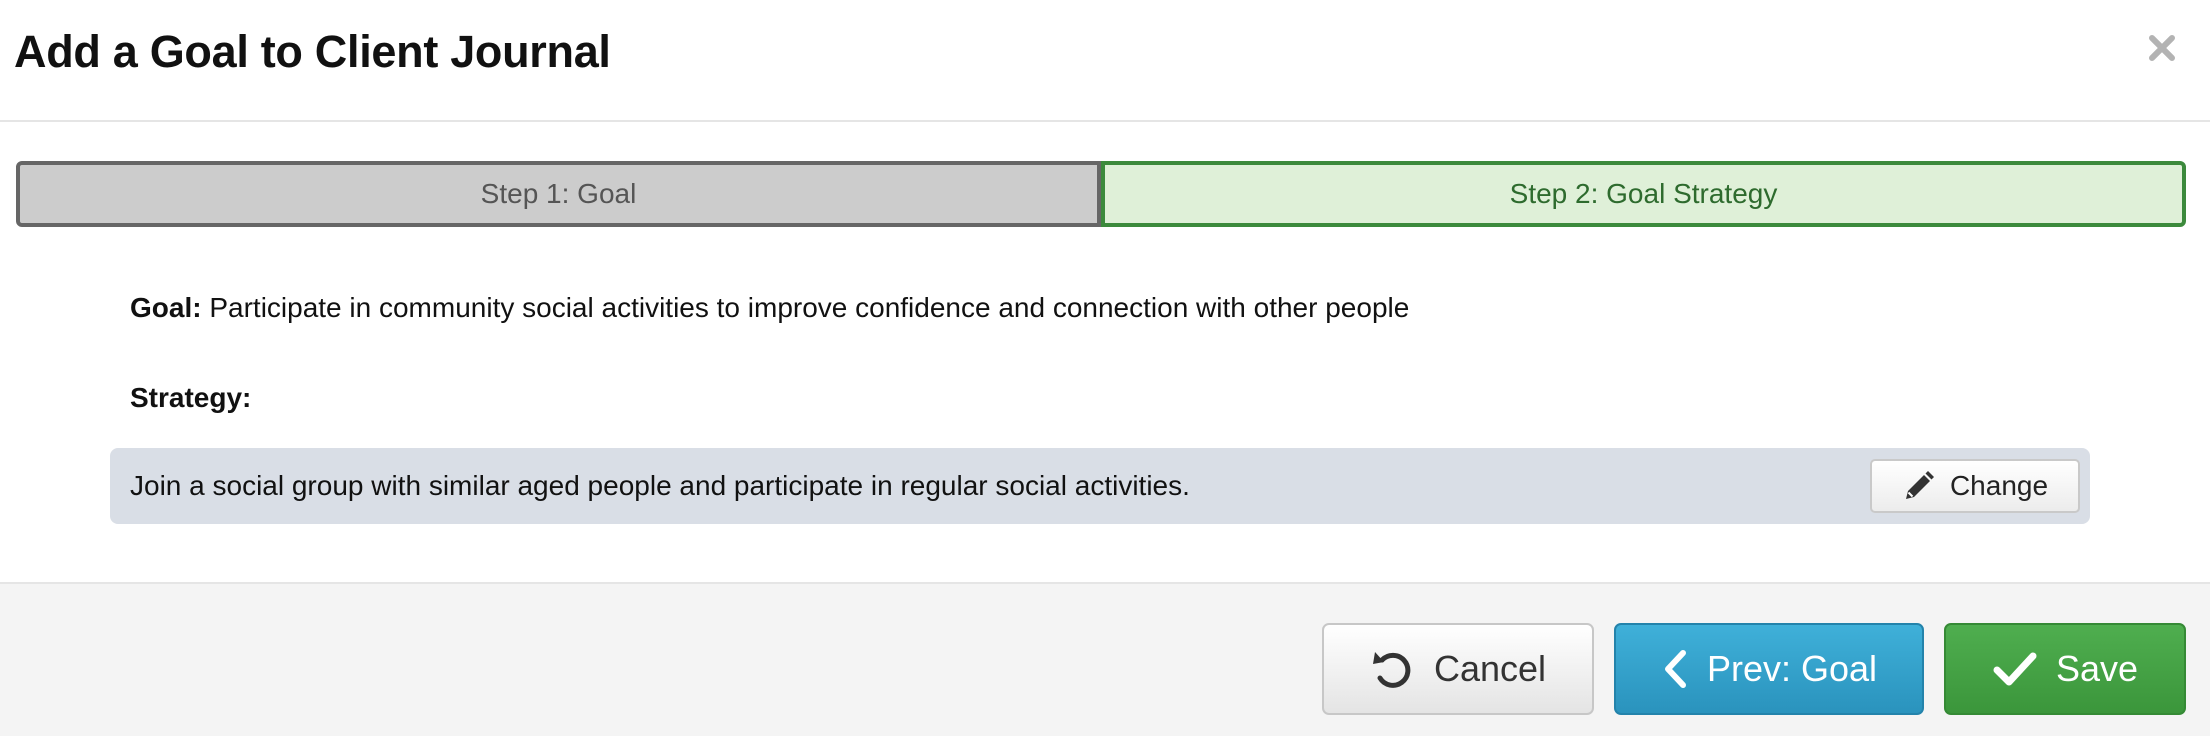  I want to click on step-label: Step 2: Goal Strategy, so click(1643, 193).